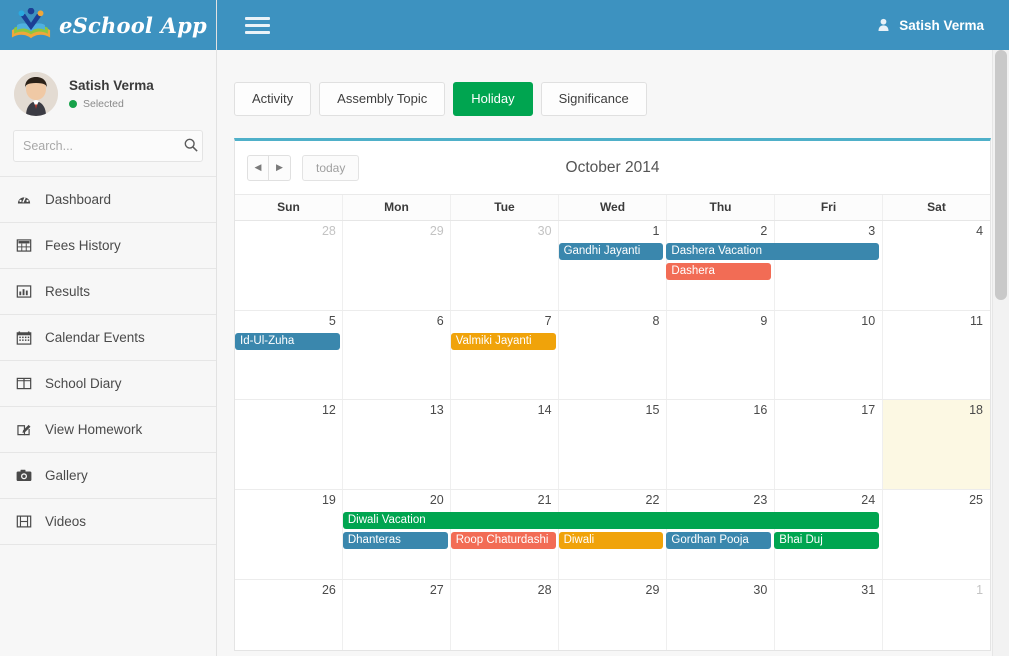 The width and height of the screenshot is (1009, 656). I want to click on brand-title: eSchool App, so click(133, 25).